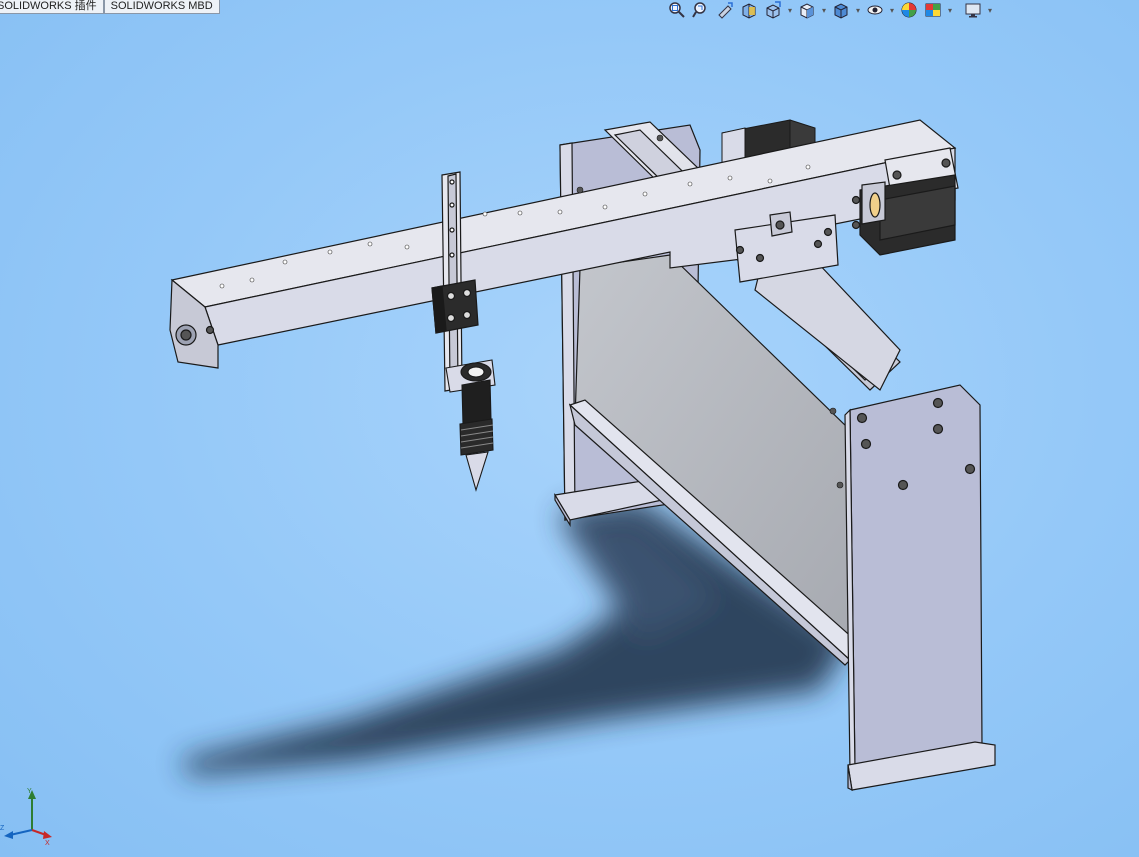 The height and width of the screenshot is (857, 1139). I want to click on edit-appearance-icon, so click(909, 10).